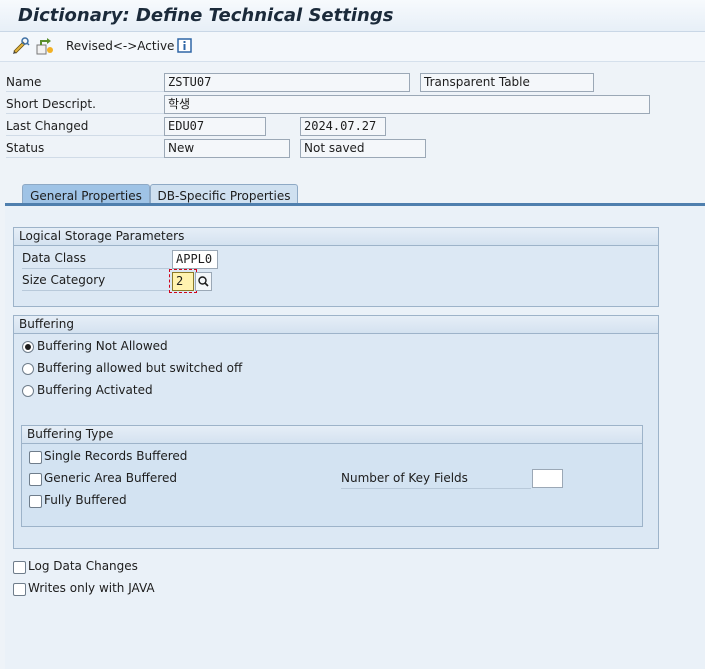 Image resolution: width=705 pixels, height=669 pixels. What do you see at coordinates (95, 390) in the screenshot?
I see `buffering-activated-label: Buffering Activated` at bounding box center [95, 390].